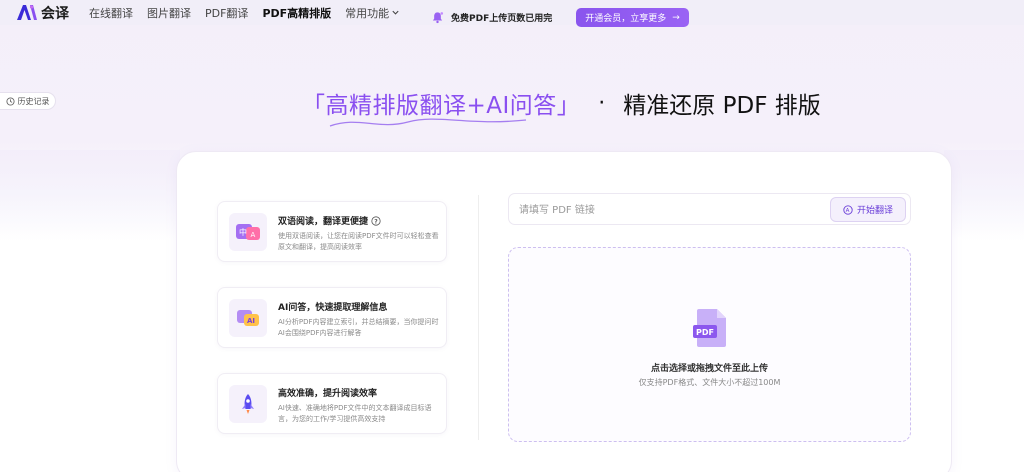 The height and width of the screenshot is (472, 1024). Describe the element at coordinates (984, 195) in the screenshot. I see `background-glow-right` at that location.